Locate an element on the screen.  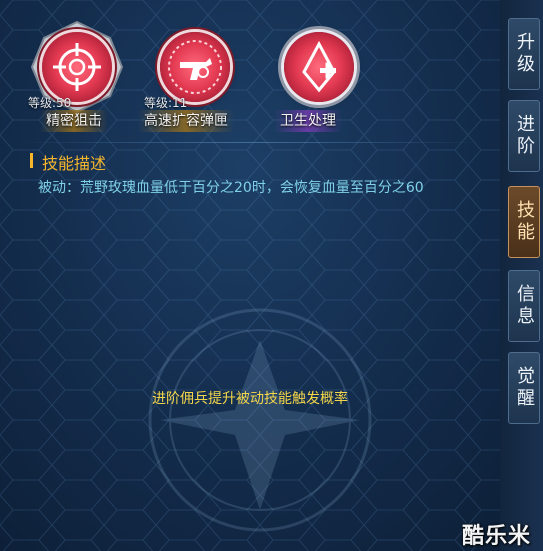
tab-advance: 进阶 is located at coordinates (524, 136).